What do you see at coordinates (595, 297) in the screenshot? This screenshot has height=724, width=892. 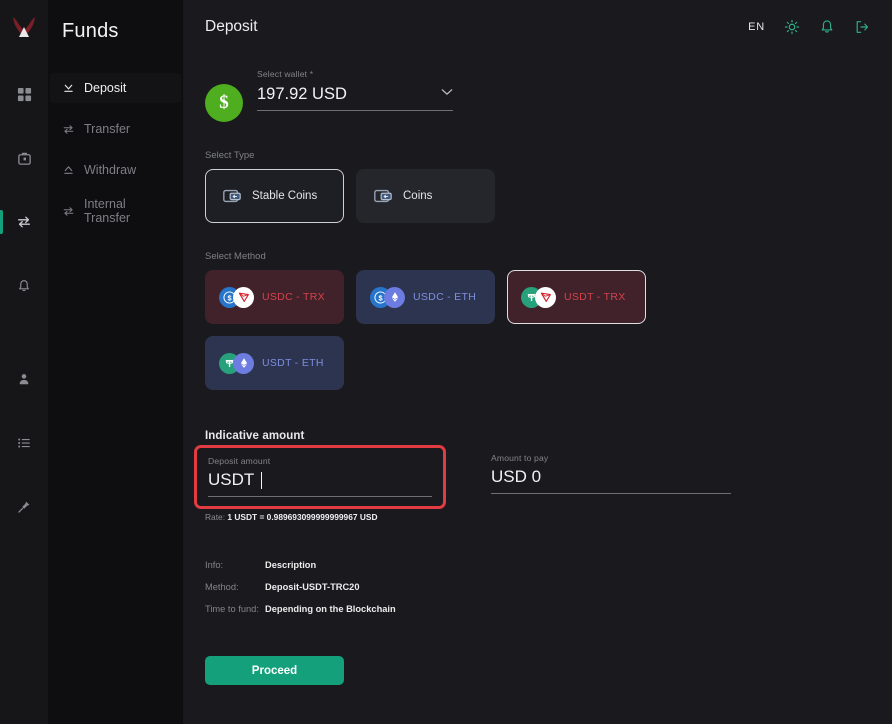 I see `method-option-label: USDT - TRX` at bounding box center [595, 297].